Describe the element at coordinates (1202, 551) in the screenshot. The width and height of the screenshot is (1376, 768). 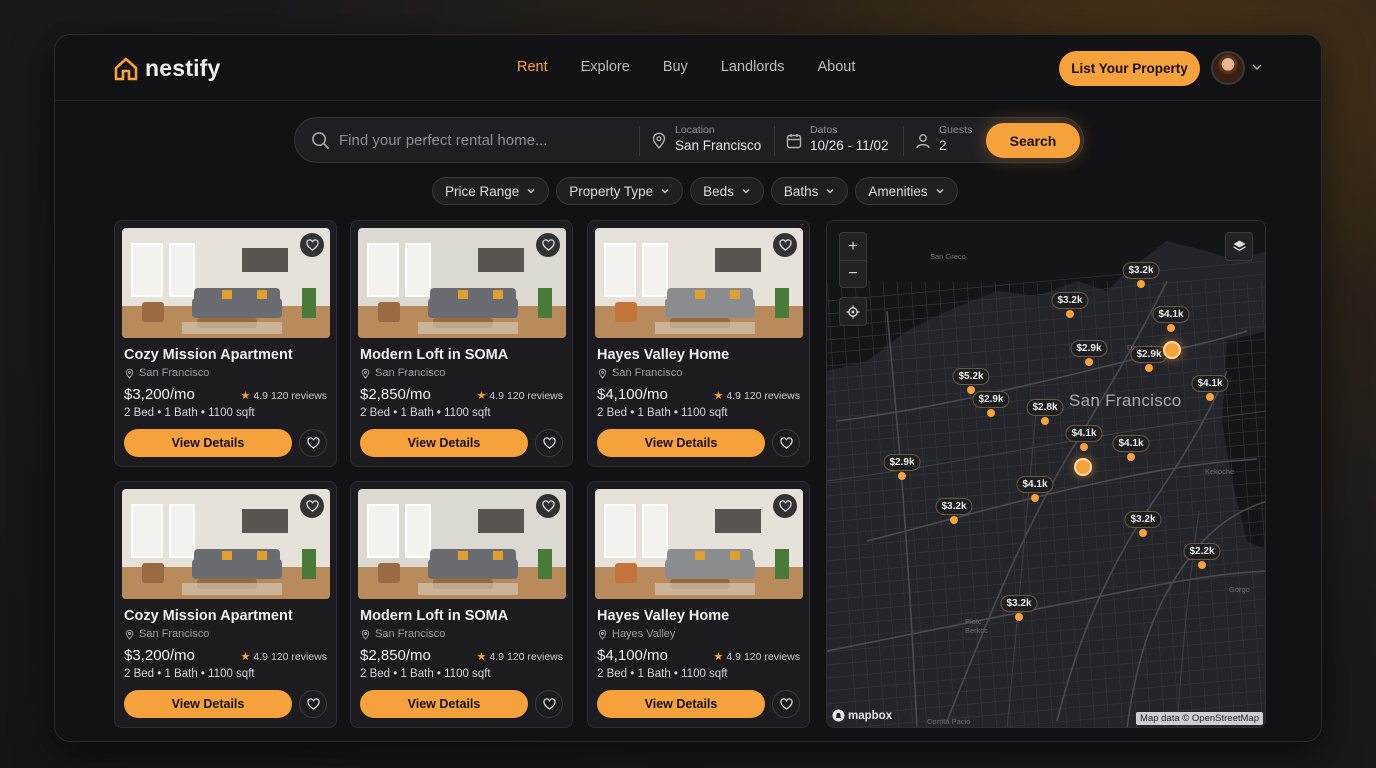
I see `price-pin: $2.2k` at that location.